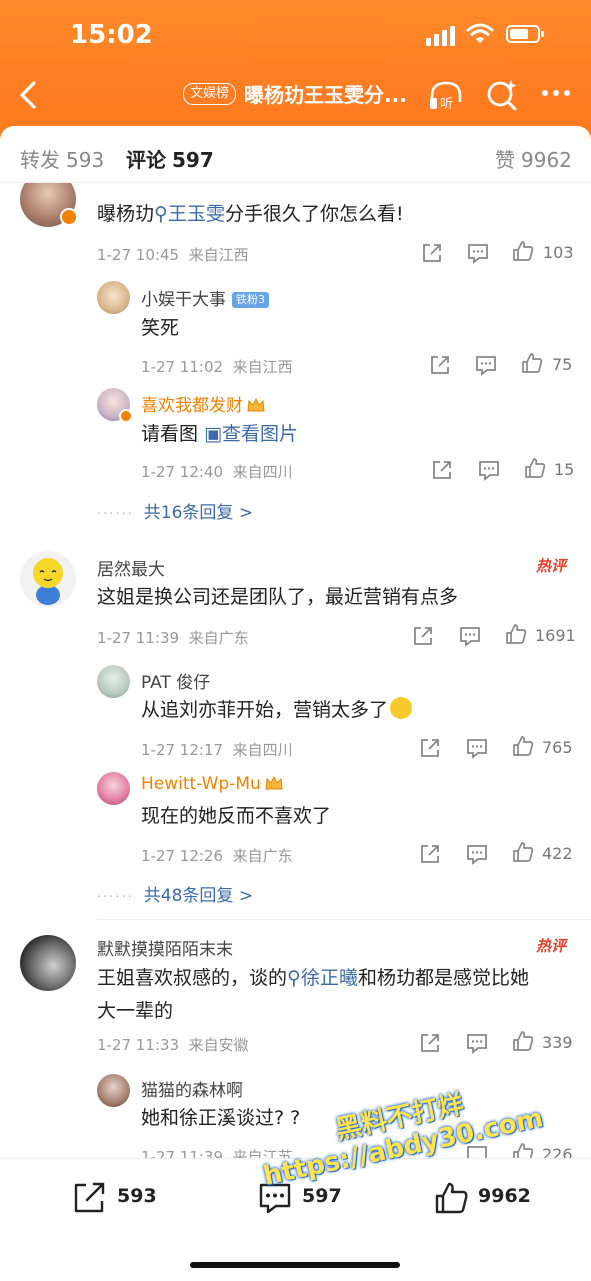 The image size is (591, 1281). Describe the element at coordinates (213, 434) in the screenshot. I see `image-icon: ▣` at that location.